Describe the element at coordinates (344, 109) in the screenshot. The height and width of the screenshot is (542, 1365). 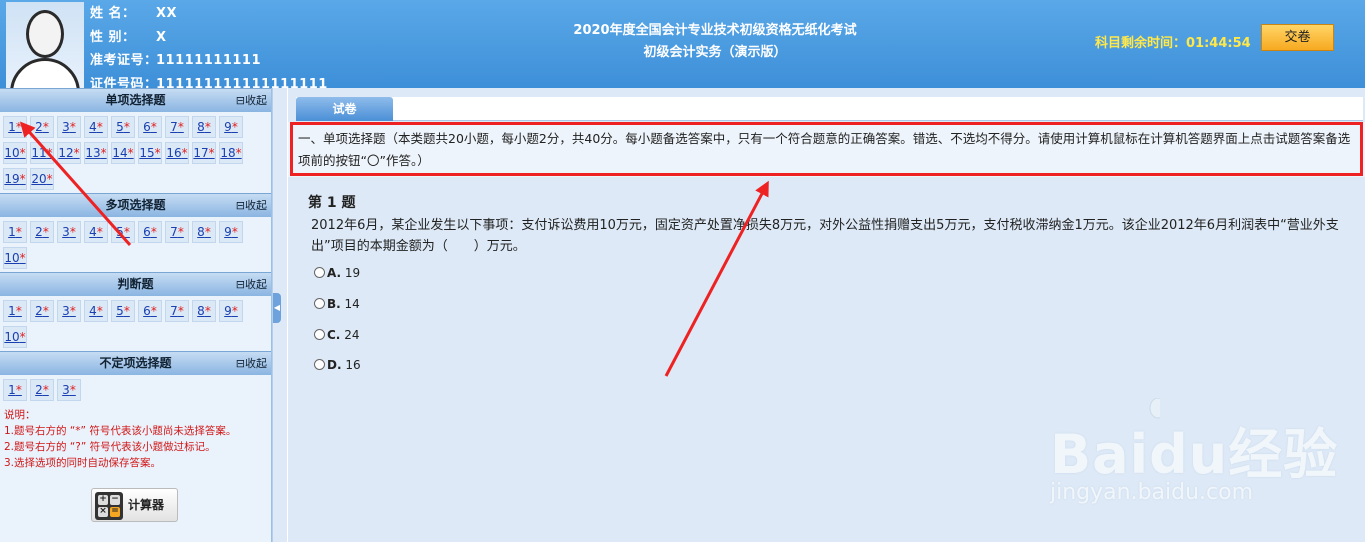
I see `tab-exam-paper: 试卷` at that location.